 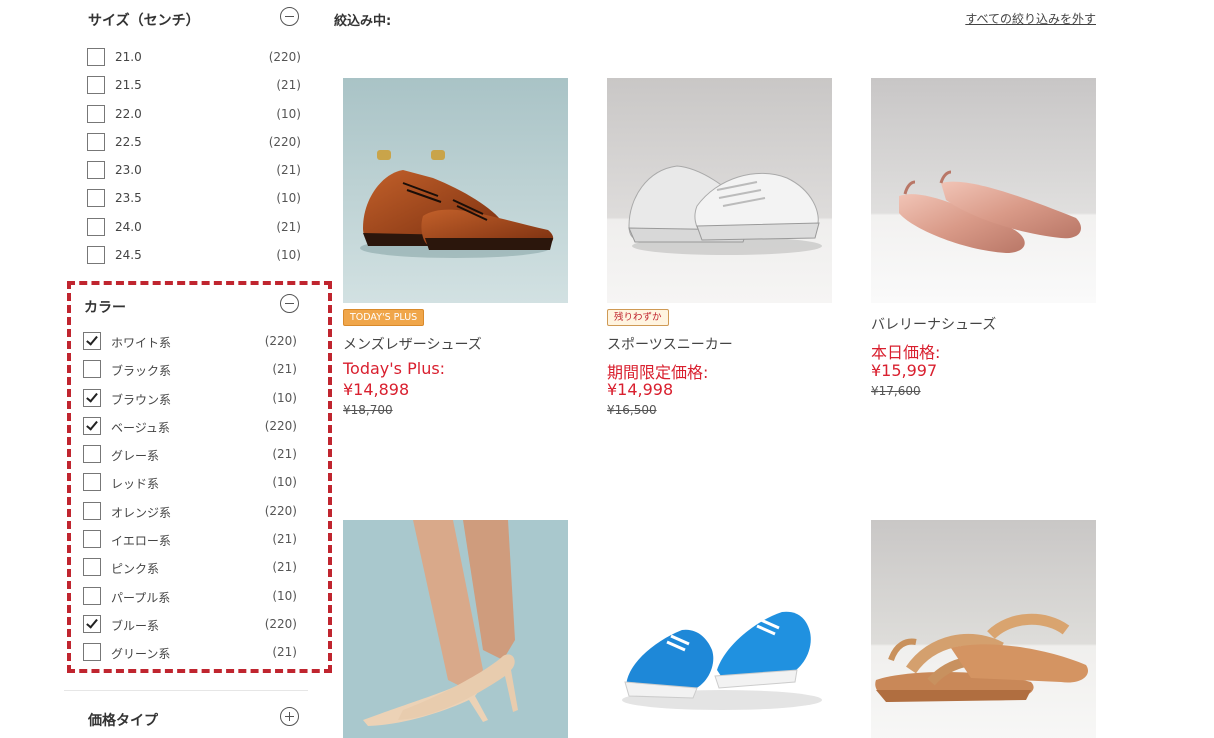 I want to click on color-option: オレンジ系 (220), so click(x=190, y=514).